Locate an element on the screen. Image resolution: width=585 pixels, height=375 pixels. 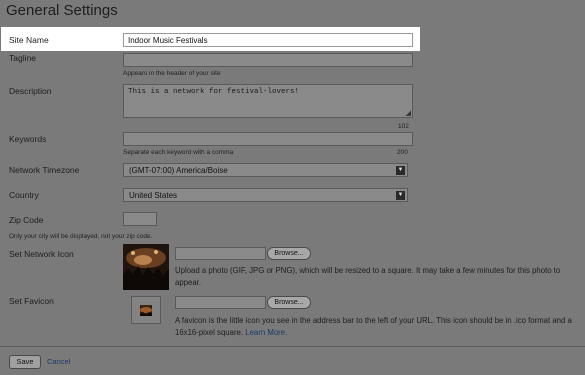
country-value: United States is located at coordinates (153, 195).